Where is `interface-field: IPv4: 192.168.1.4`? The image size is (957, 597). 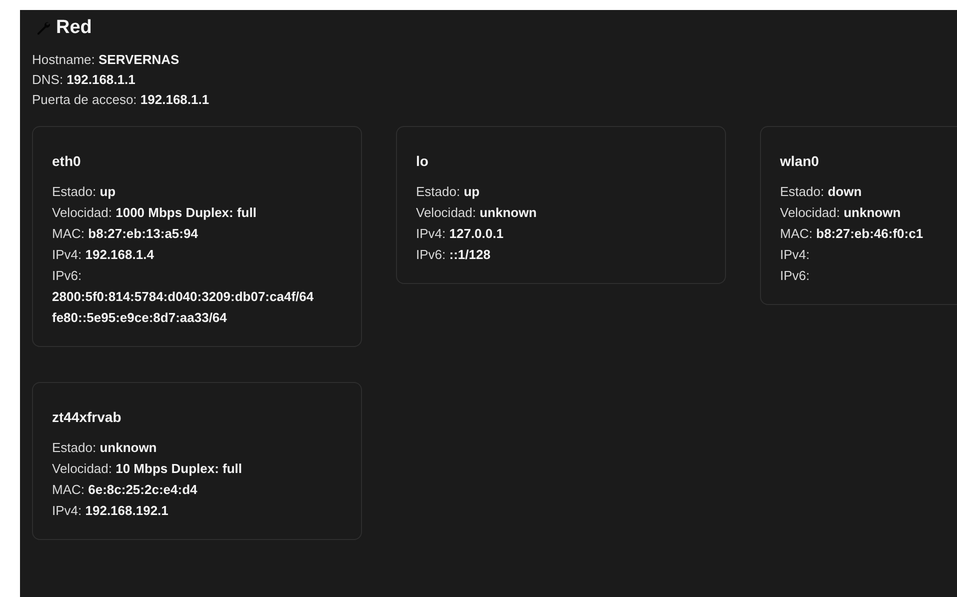 interface-field: IPv4: 192.168.1.4 is located at coordinates (103, 254).